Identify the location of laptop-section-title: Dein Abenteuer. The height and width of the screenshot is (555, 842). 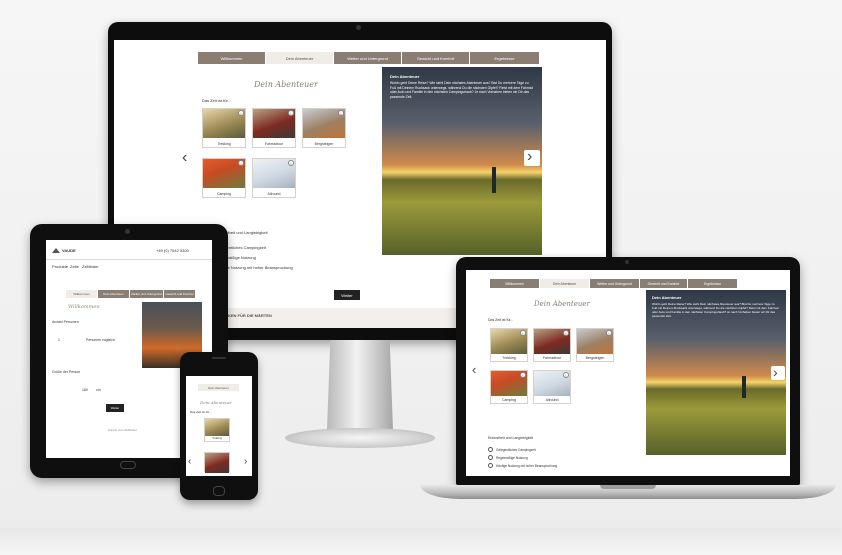
(562, 304).